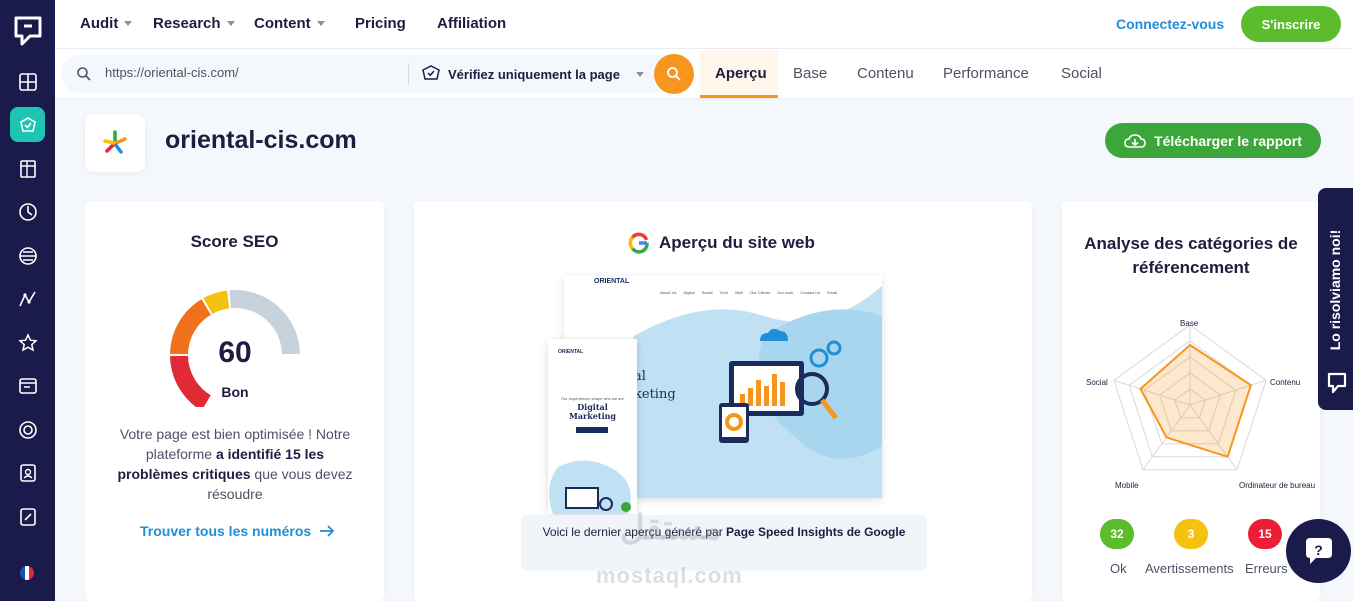 The width and height of the screenshot is (1353, 601). What do you see at coordinates (216, 302) in the screenshot?
I see `gauge-segment-good` at bounding box center [216, 302].